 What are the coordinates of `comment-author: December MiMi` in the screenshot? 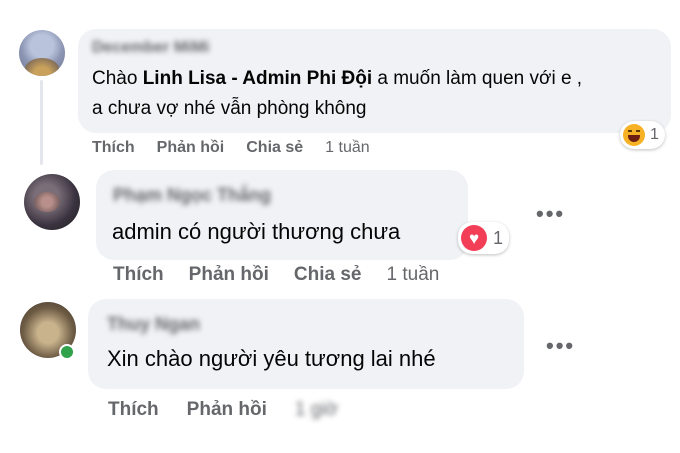 It's located at (150, 48).